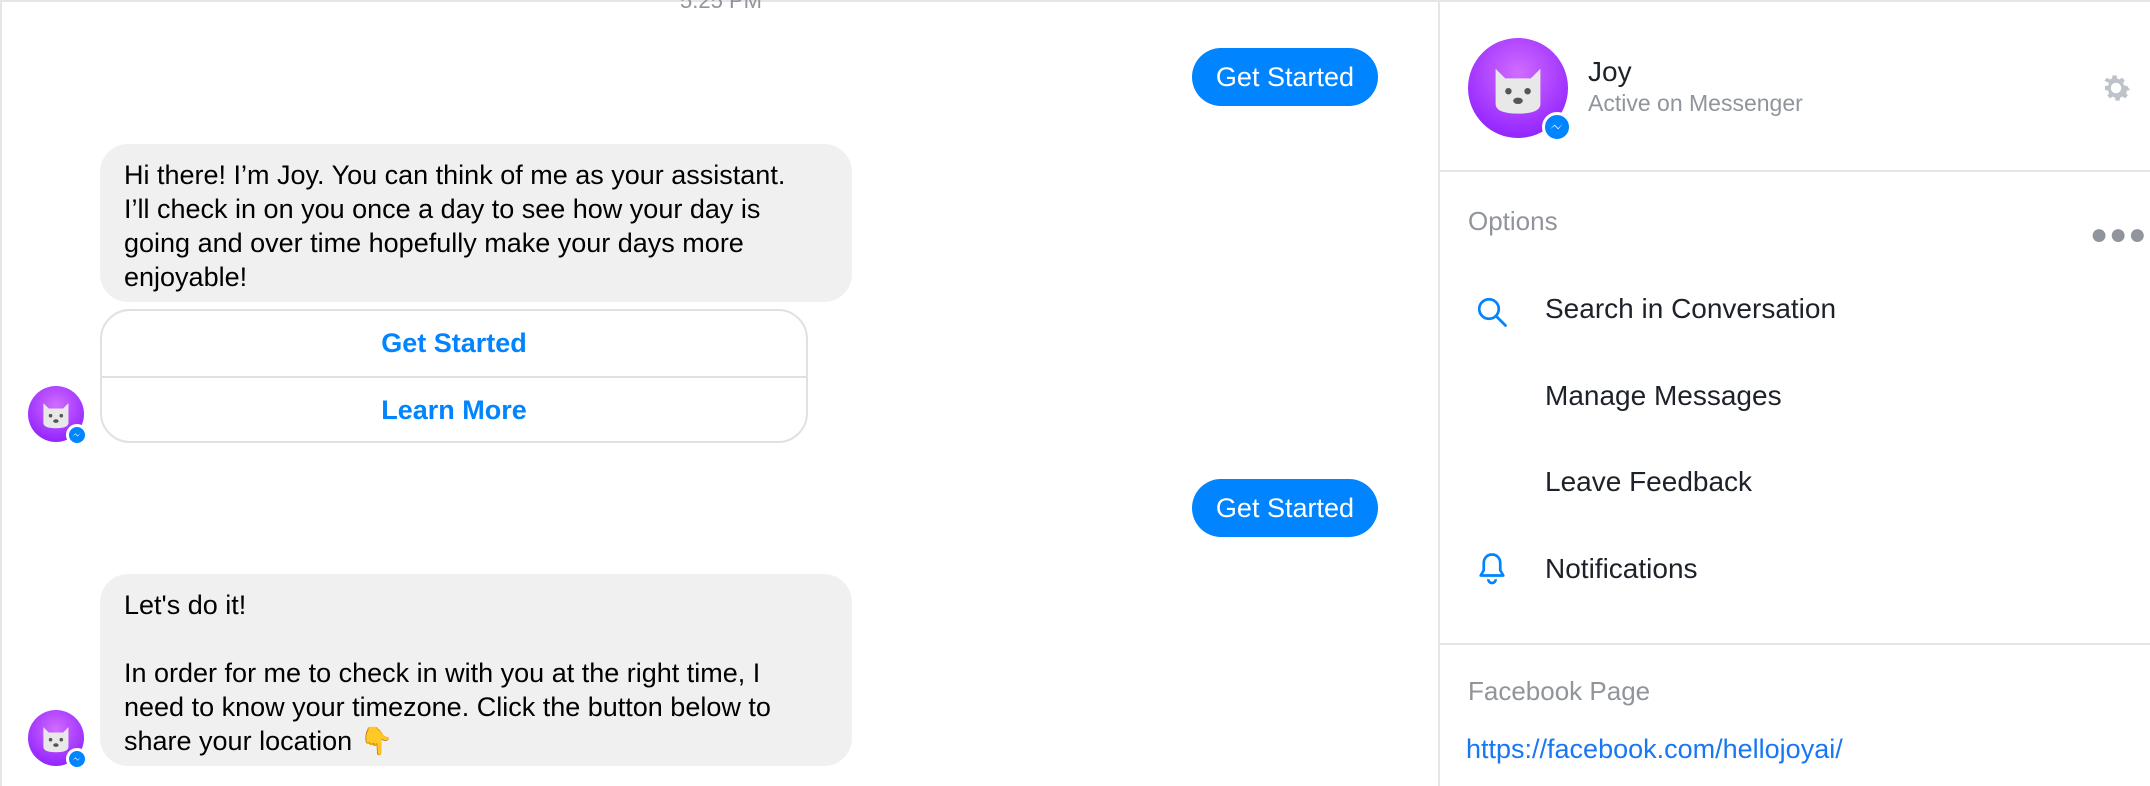  I want to click on facebook-page-link: https://facebook.com/hellojoyai/, so click(1654, 749).